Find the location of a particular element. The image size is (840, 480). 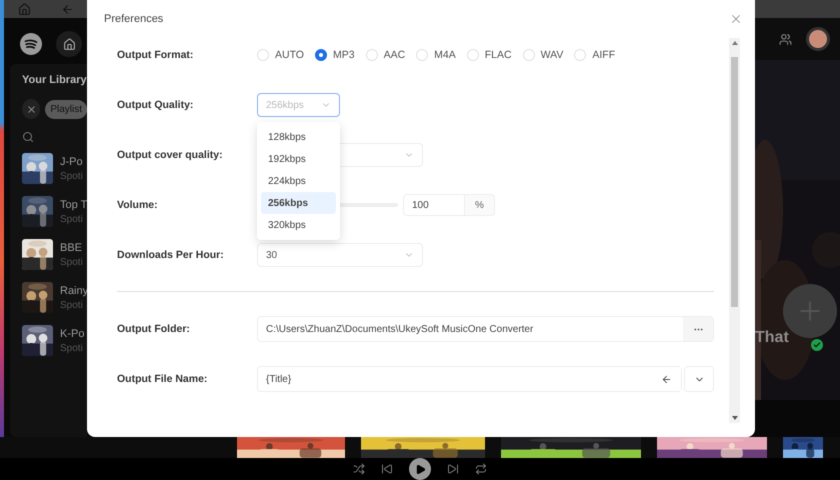

unit-label: % is located at coordinates (480, 205).